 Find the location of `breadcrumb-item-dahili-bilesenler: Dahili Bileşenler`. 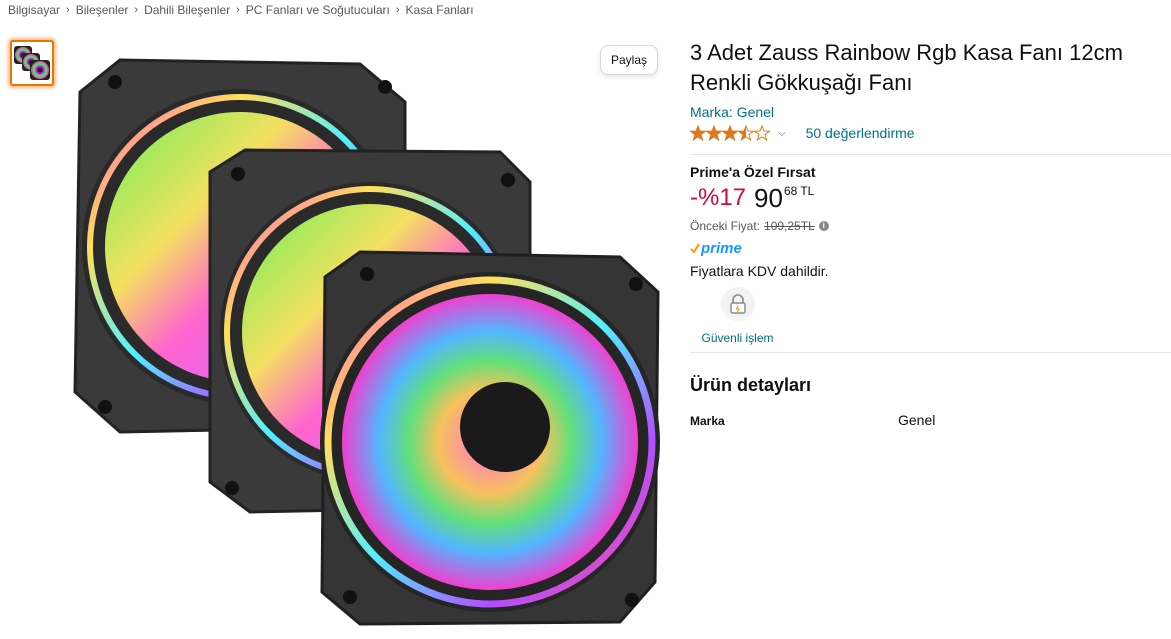

breadcrumb-item-dahili-bilesenler: Dahili Bileşenler is located at coordinates (187, 10).